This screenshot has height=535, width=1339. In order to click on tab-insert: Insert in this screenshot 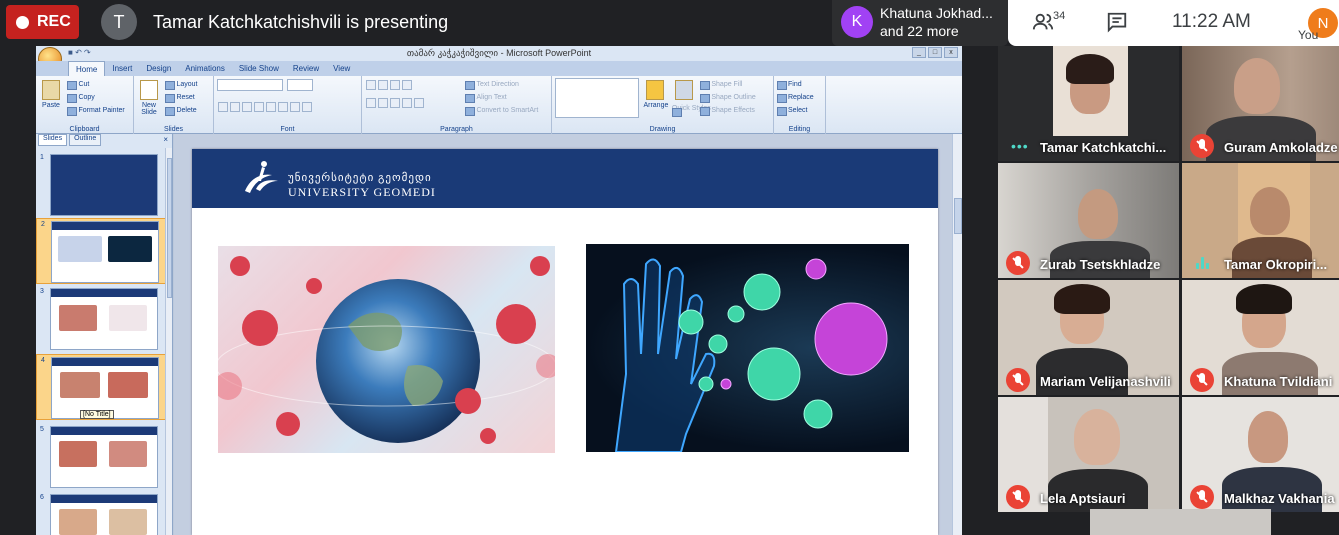, I will do `click(122, 68)`.